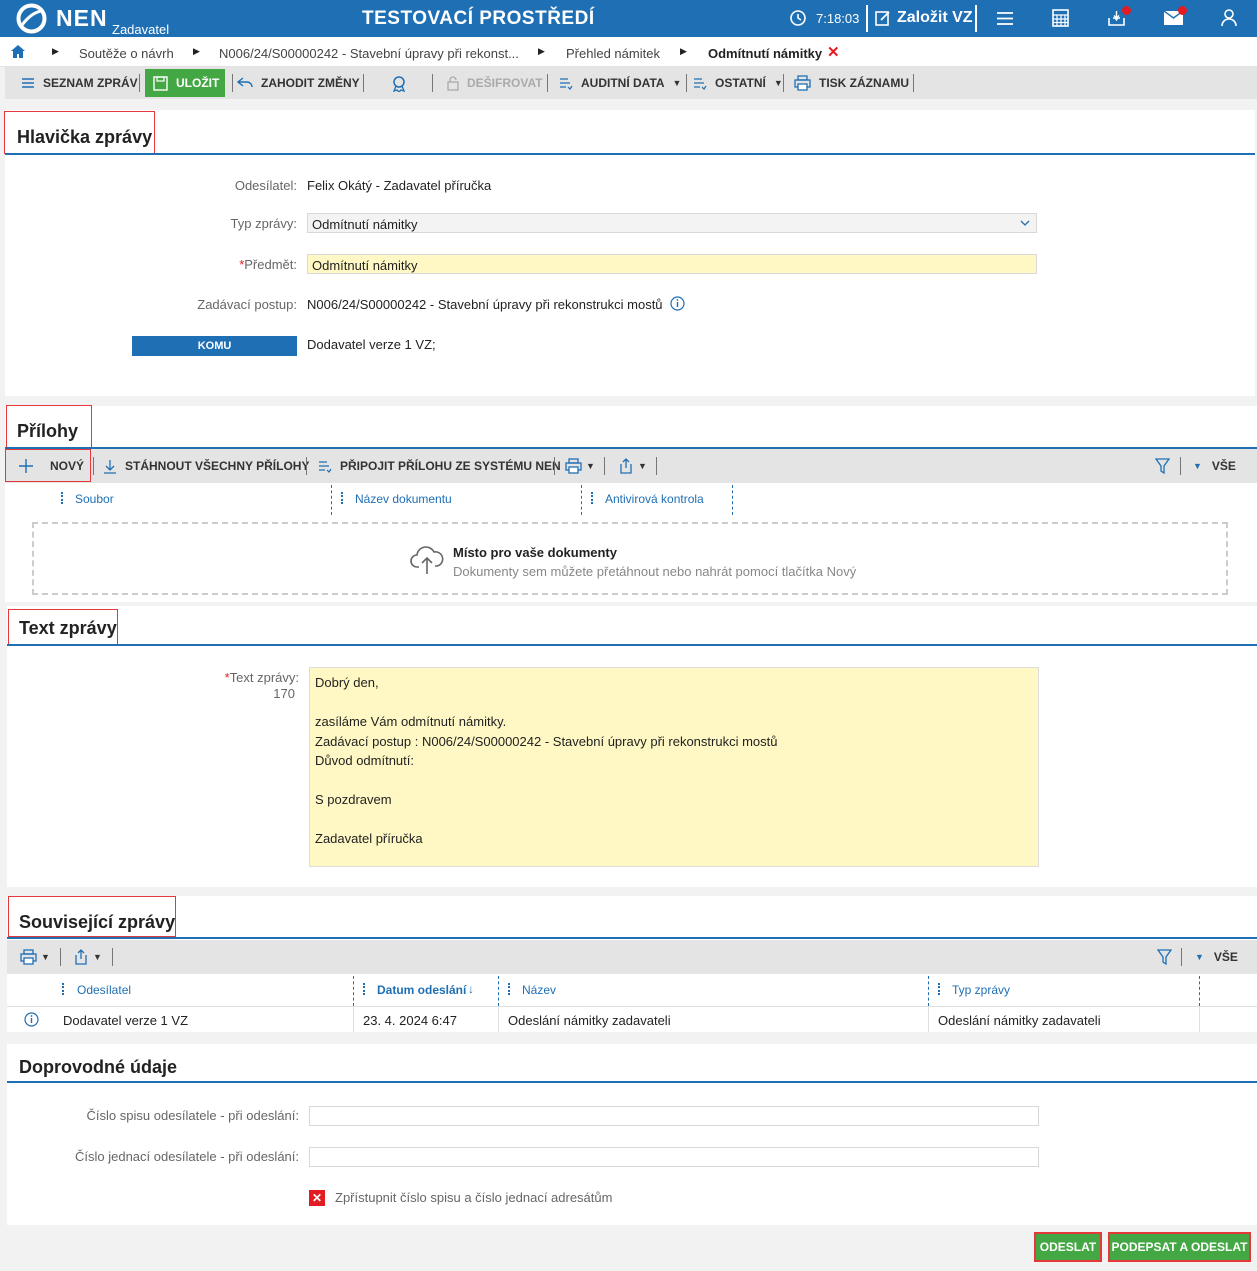  Describe the element at coordinates (626, 466) in the screenshot. I see `export-icon` at that location.